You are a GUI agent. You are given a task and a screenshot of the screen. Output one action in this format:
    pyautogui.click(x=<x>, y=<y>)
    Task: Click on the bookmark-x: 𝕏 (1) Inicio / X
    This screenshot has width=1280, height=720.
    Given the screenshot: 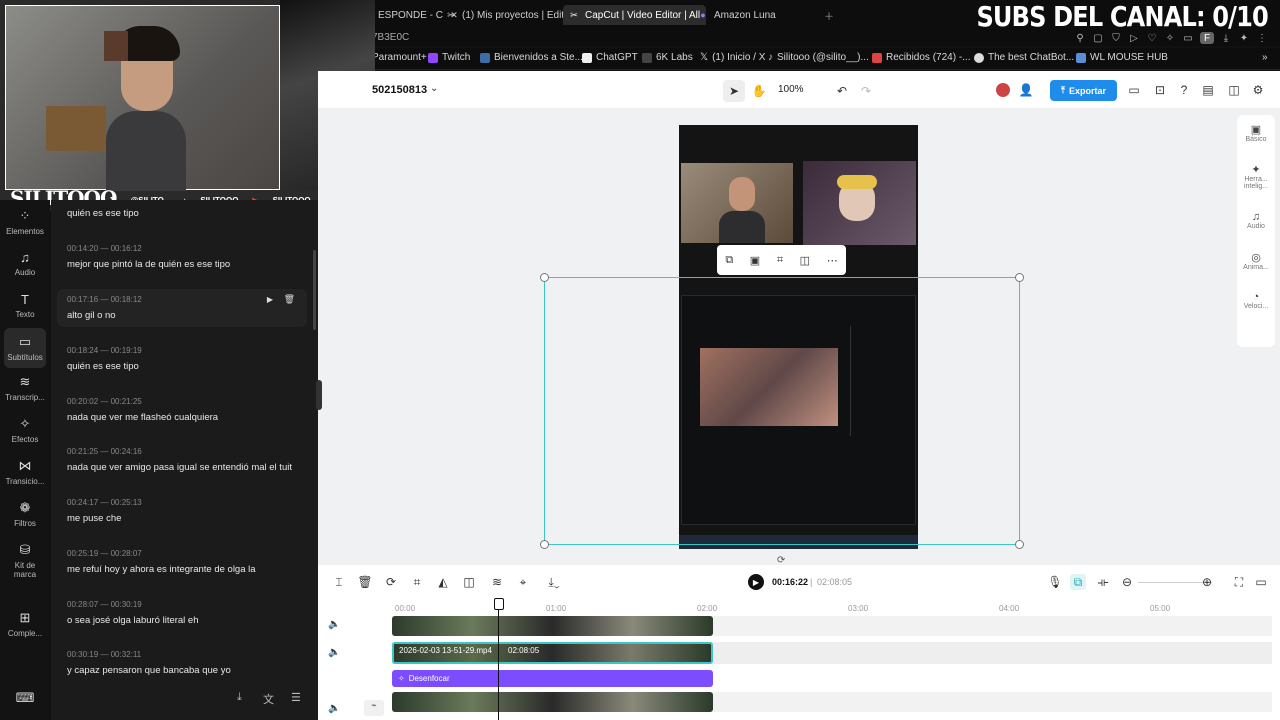 What is the action you would take?
    pyautogui.click(x=732, y=57)
    